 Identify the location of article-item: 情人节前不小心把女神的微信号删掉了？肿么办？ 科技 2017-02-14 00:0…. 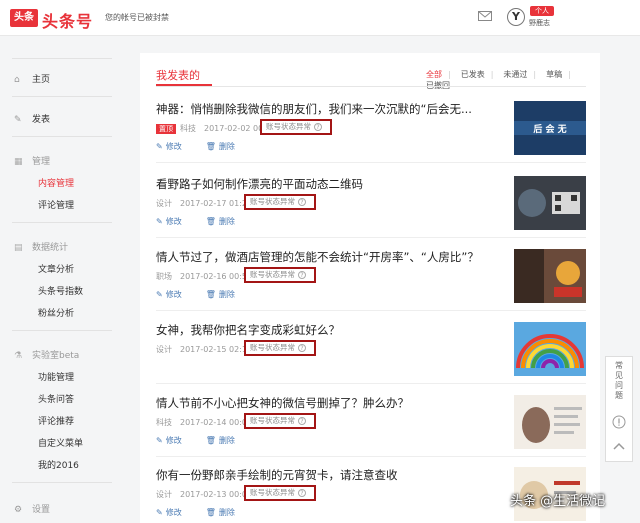
(371, 426).